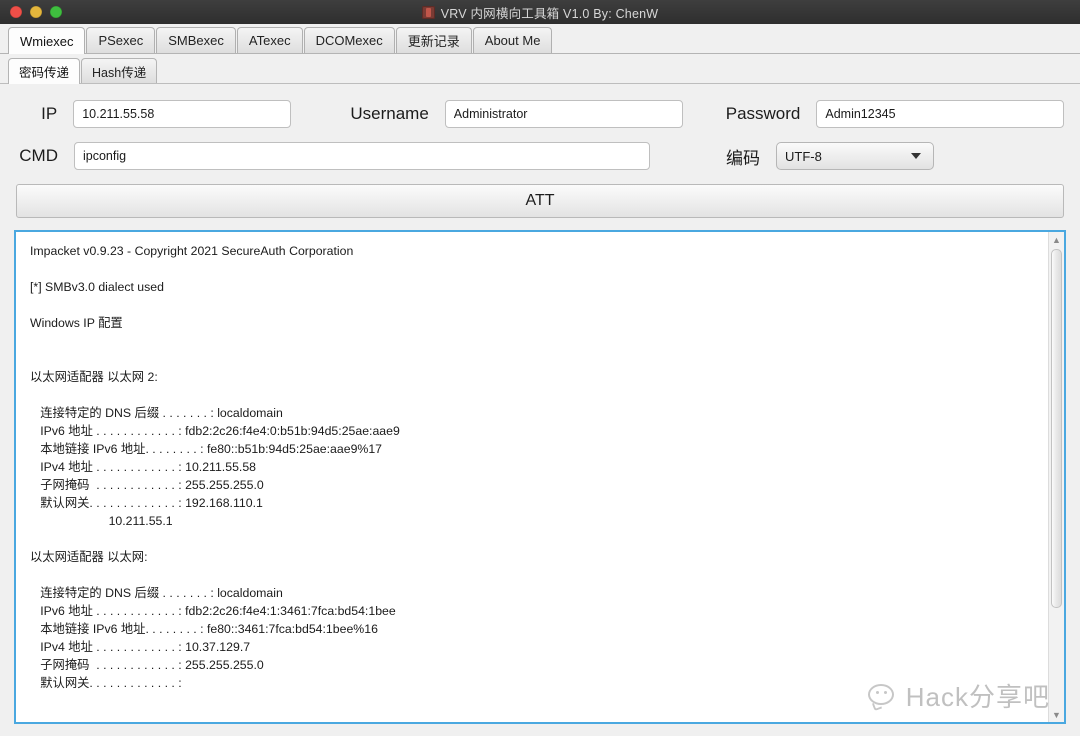  Describe the element at coordinates (1056, 428) in the screenshot. I see `scrollbar-thumb` at that location.